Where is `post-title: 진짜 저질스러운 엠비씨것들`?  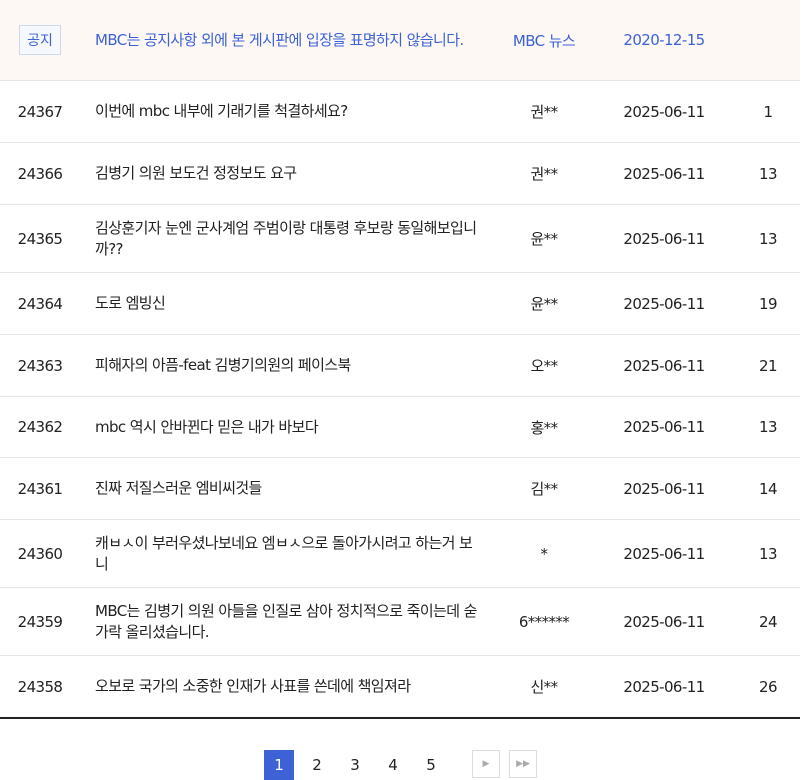
post-title: 진짜 저질스러운 엠비씨것들 is located at coordinates (290, 488).